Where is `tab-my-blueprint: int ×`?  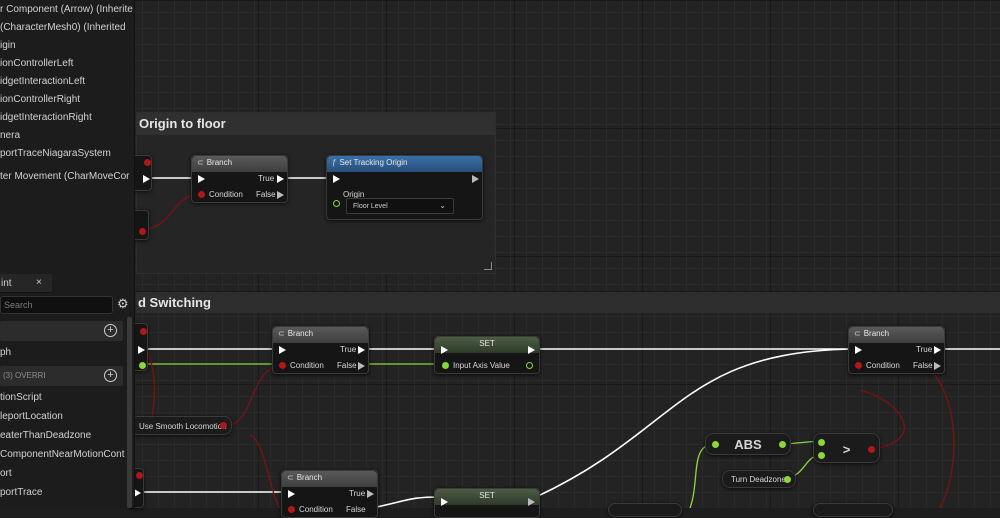
tab-my-blueprint: int × is located at coordinates (26, 283).